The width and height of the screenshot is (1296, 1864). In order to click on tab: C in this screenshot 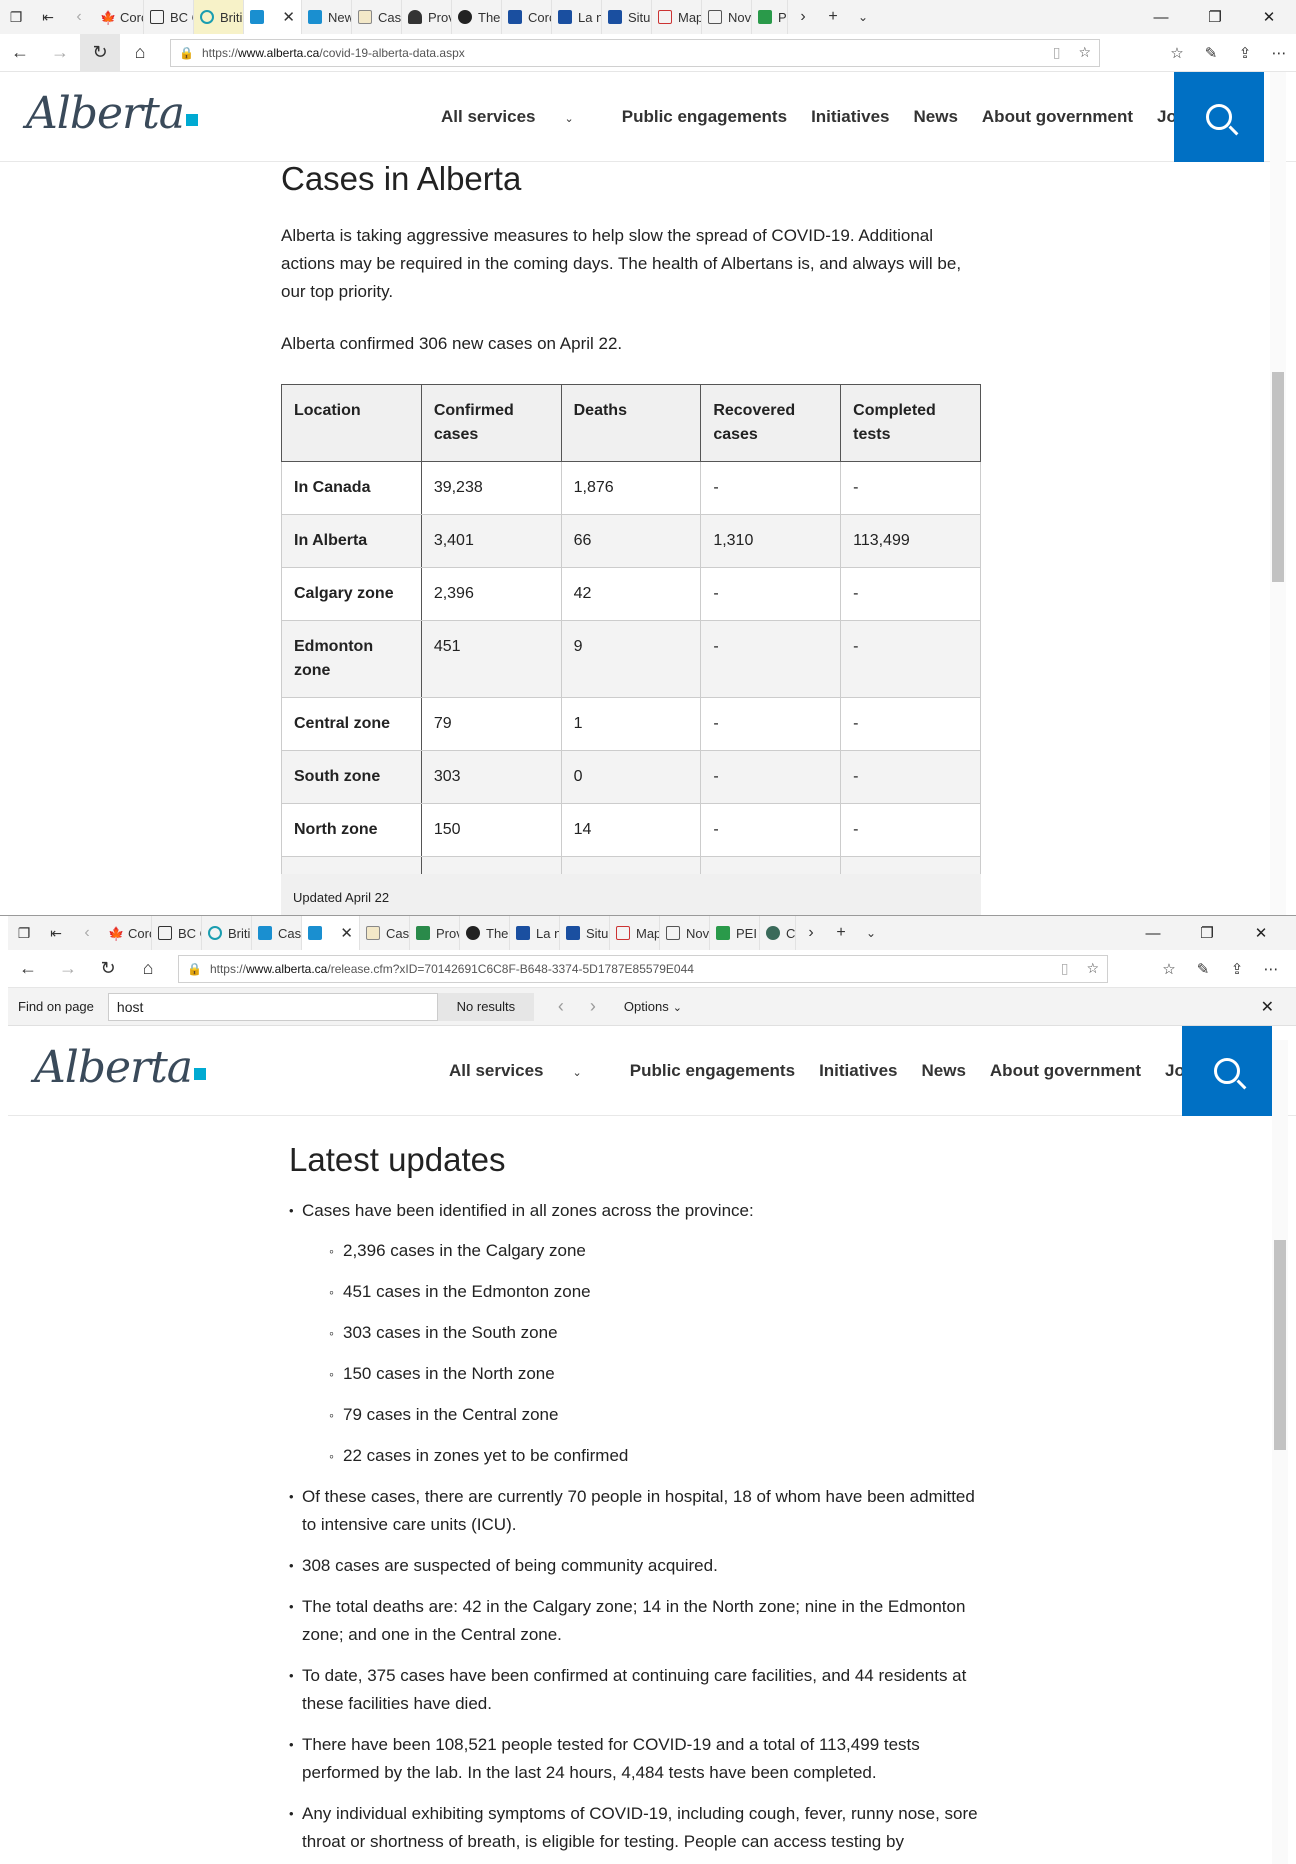, I will do `click(778, 933)`.